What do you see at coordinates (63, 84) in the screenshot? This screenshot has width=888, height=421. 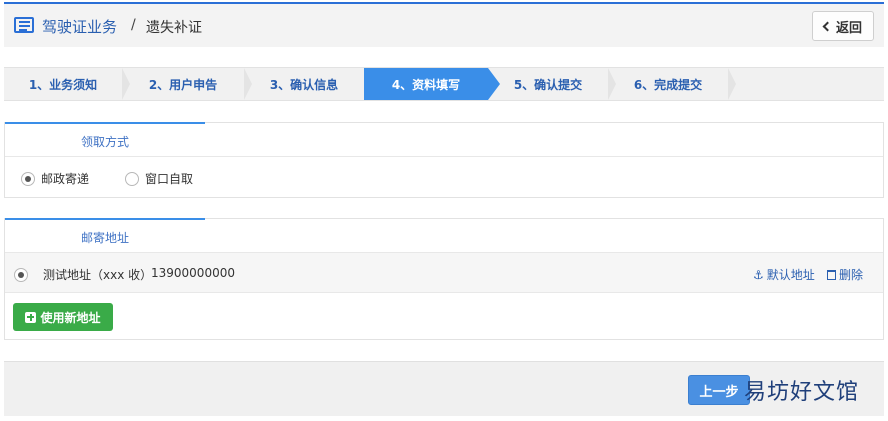 I see `step-label: 1、业务须知` at bounding box center [63, 84].